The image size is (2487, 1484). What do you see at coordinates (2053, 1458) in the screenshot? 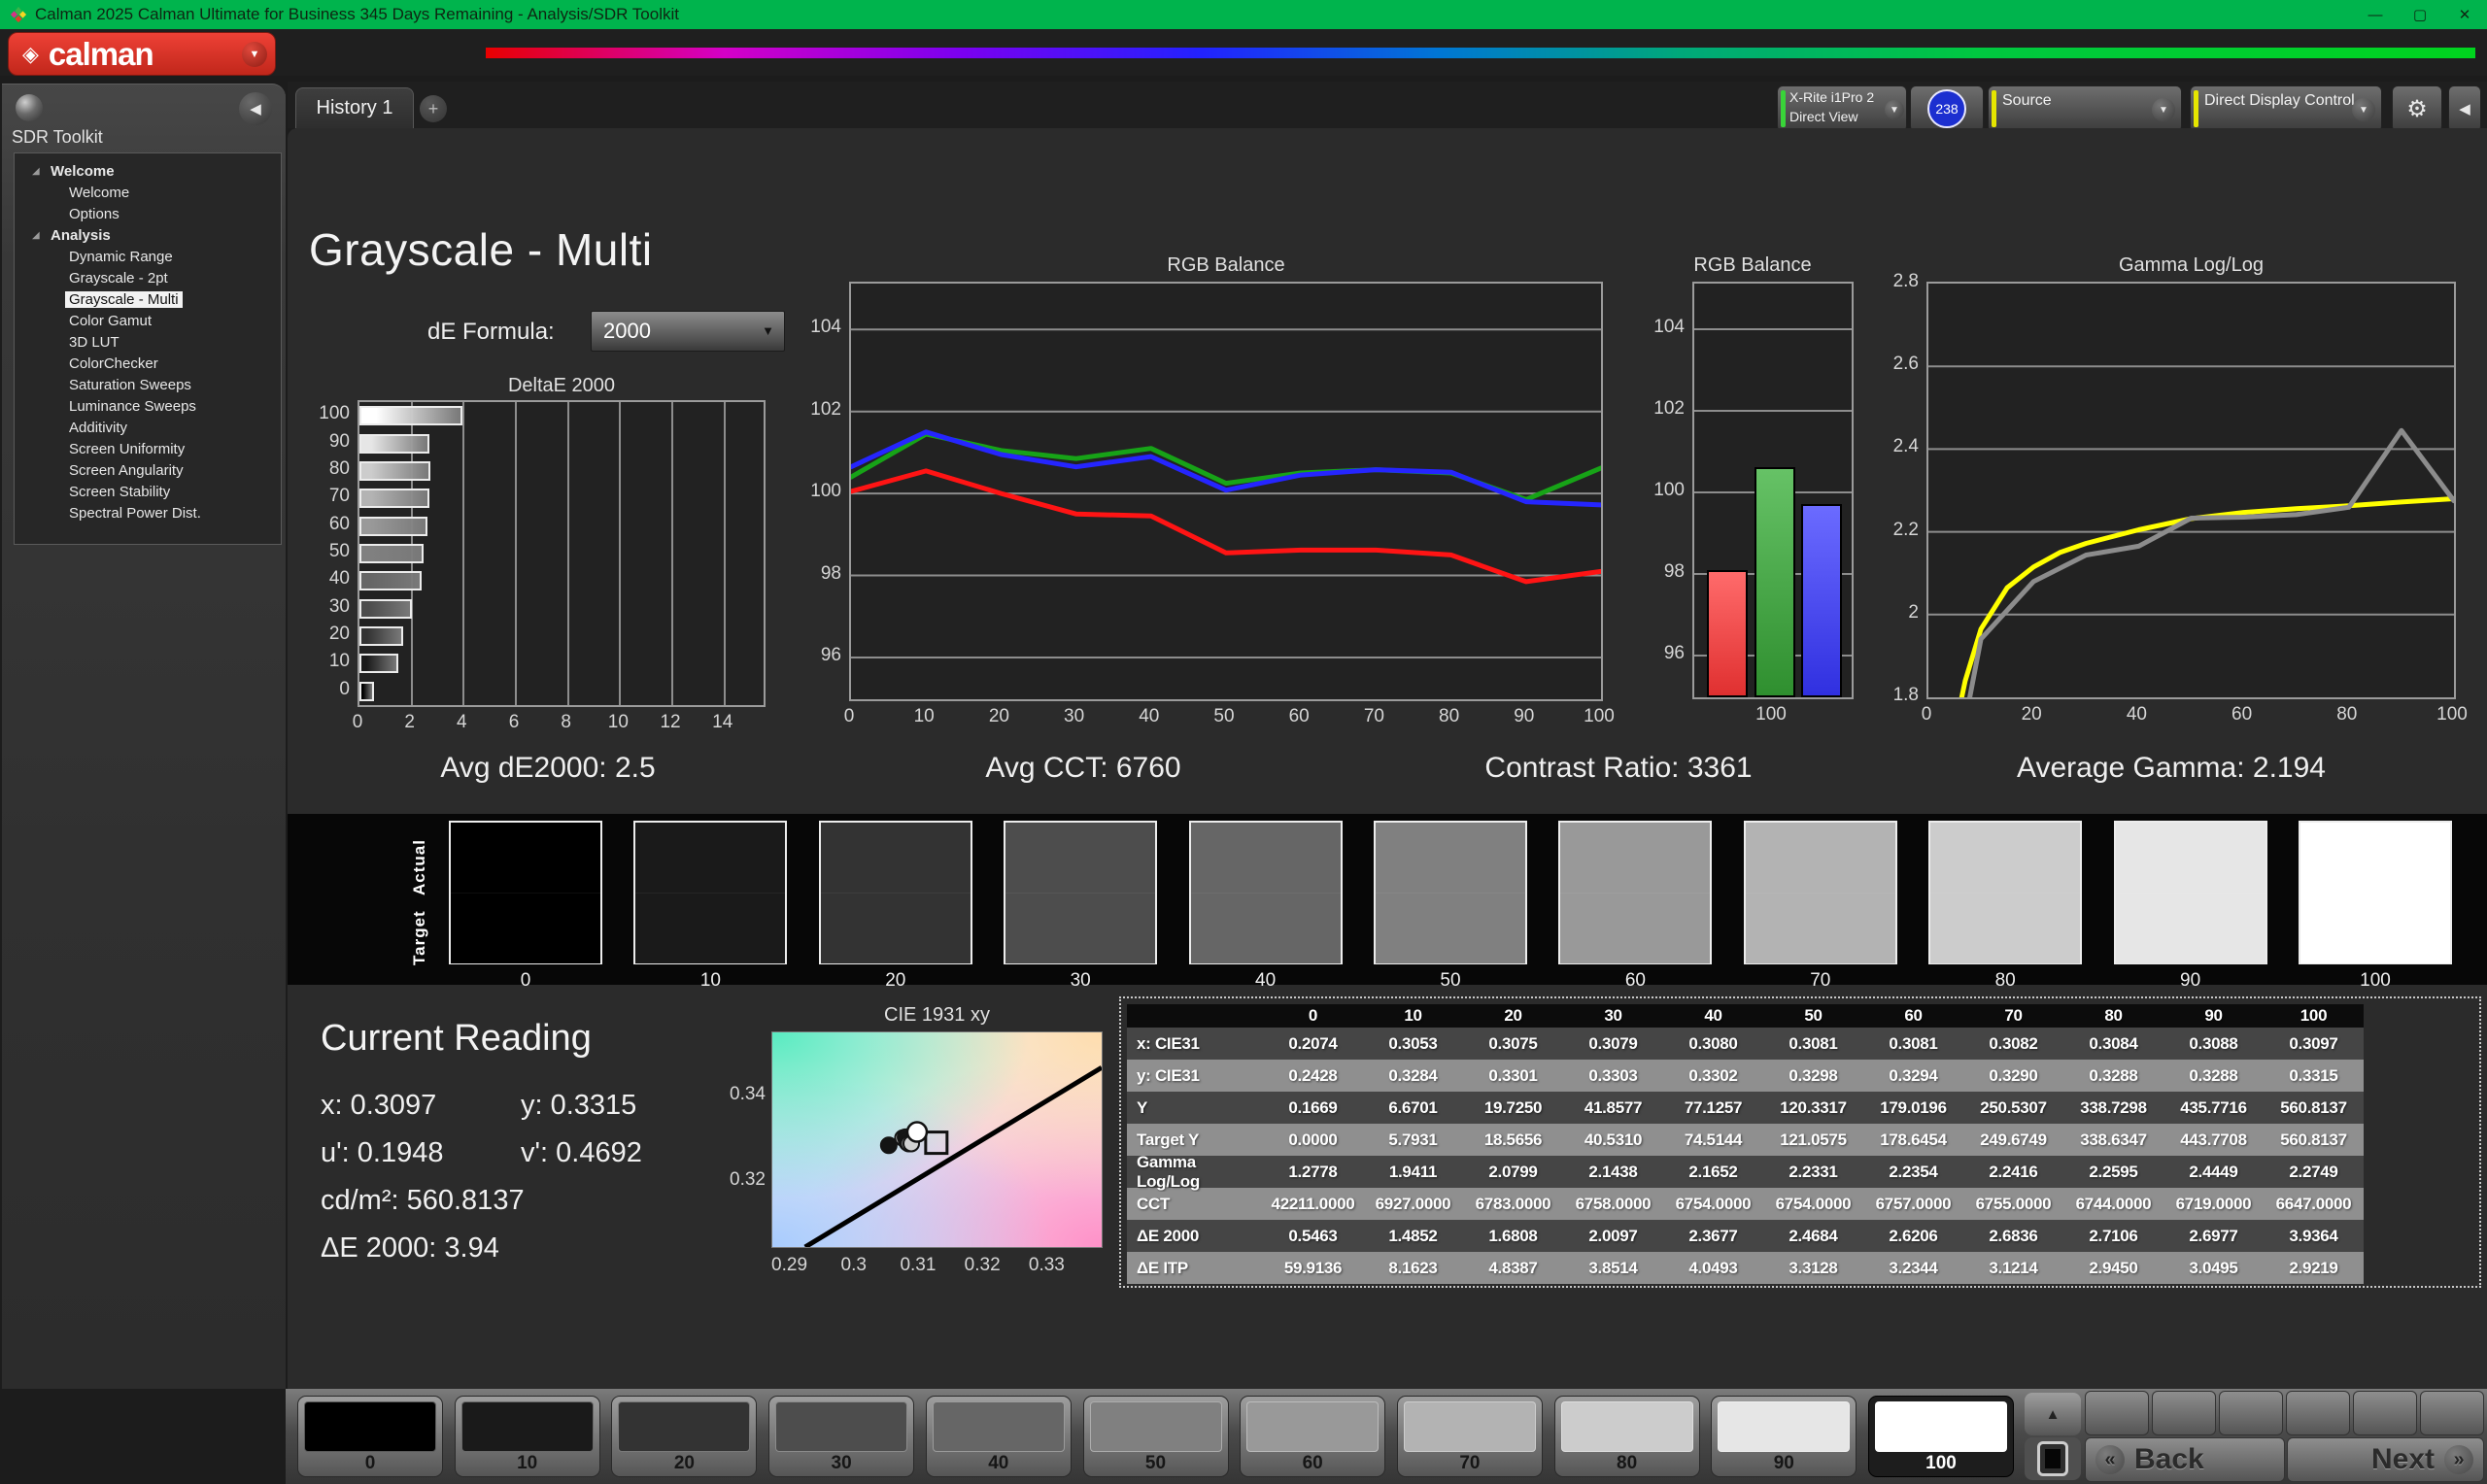
I see `pattern-window-button` at bounding box center [2053, 1458].